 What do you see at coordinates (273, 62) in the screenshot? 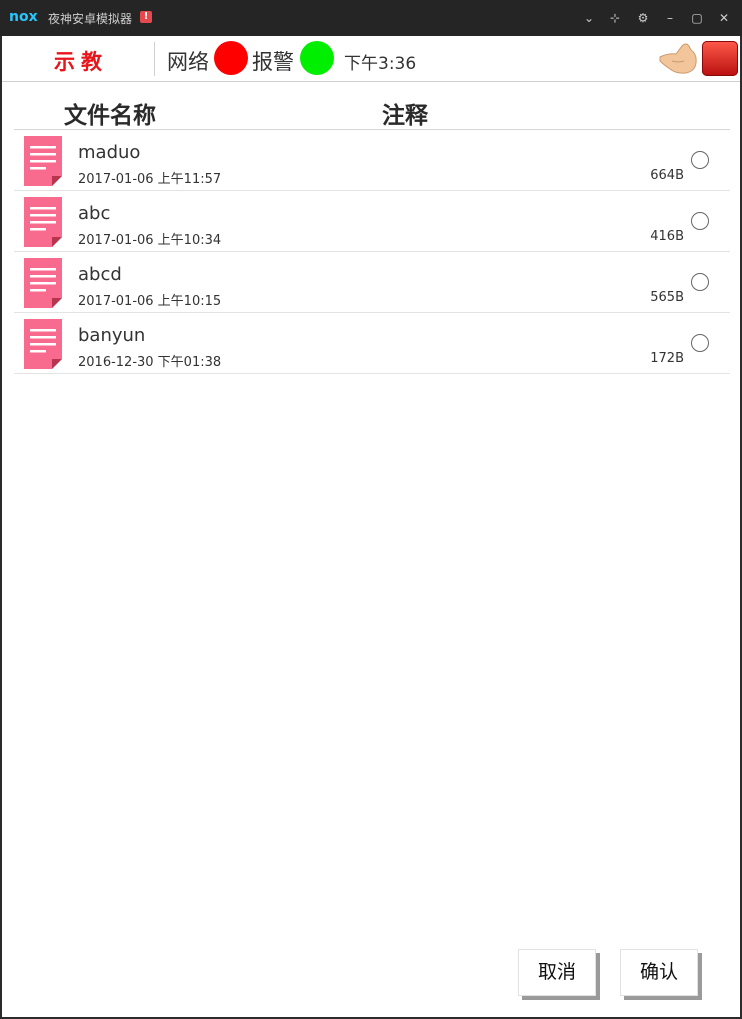
I see `alarm-label: 报警` at bounding box center [273, 62].